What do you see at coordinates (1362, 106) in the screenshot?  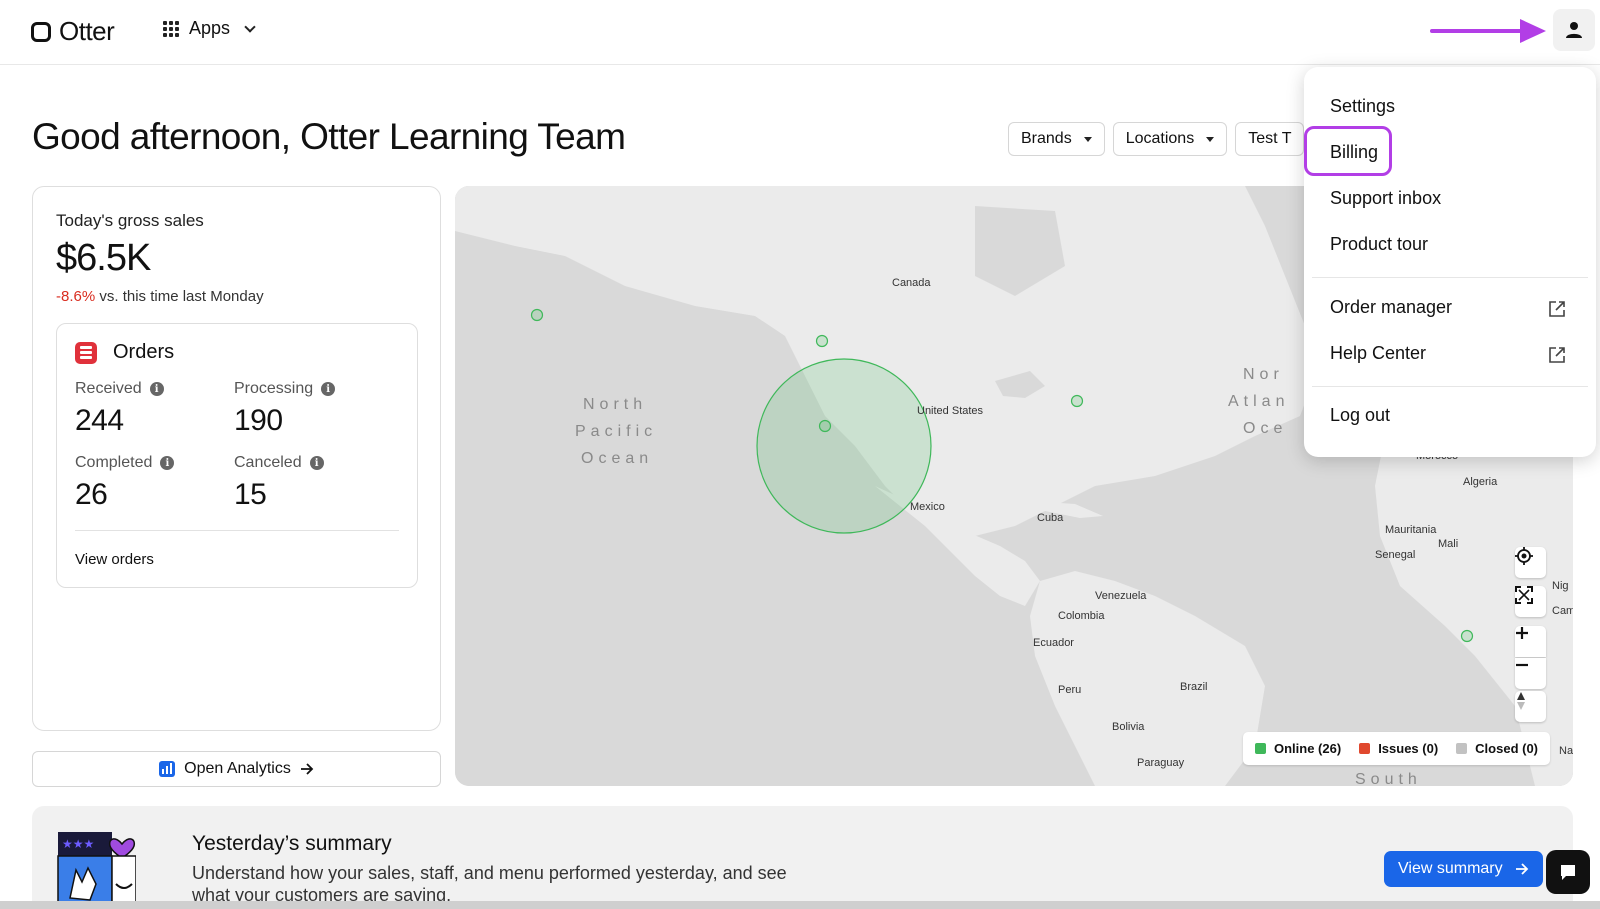 I see `menu-item-settings: Settings` at bounding box center [1362, 106].